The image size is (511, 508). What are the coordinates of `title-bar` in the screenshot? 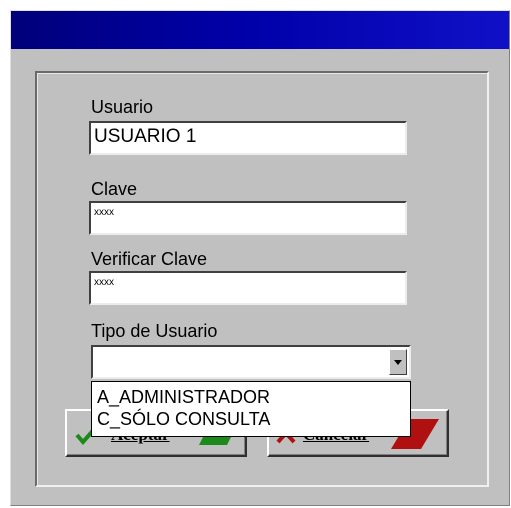 It's located at (260, 30).